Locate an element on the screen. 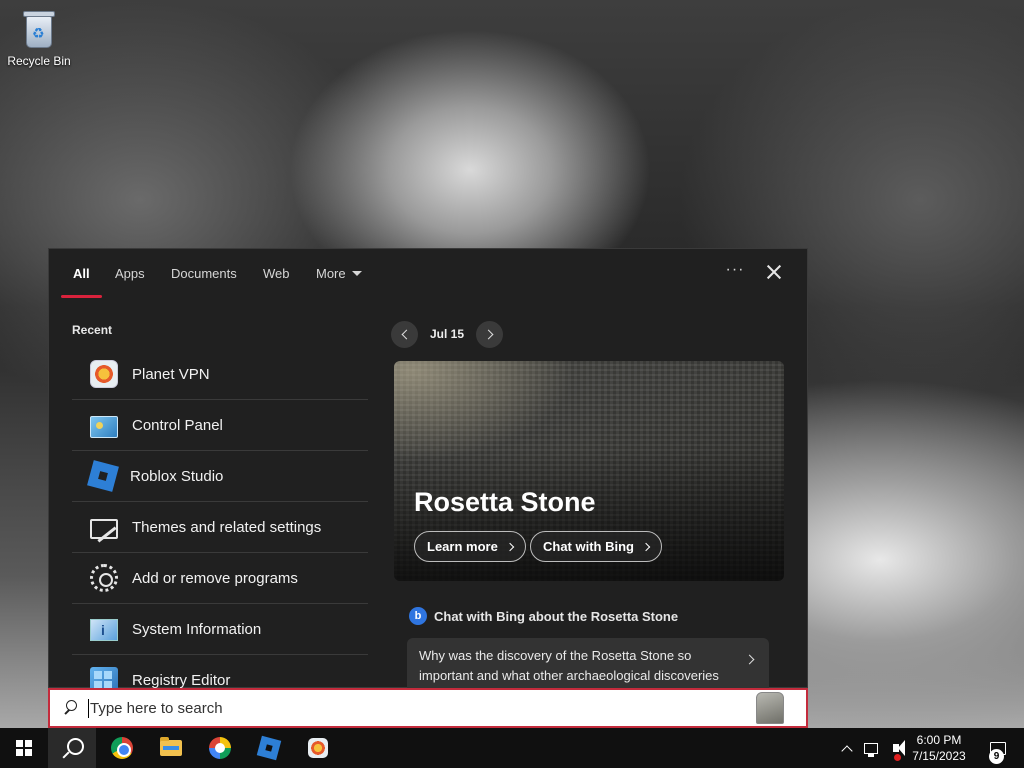 The image size is (1024, 768). bing-chat-heading: b Chat with Bing about the Rosetta Stone is located at coordinates (543, 616).